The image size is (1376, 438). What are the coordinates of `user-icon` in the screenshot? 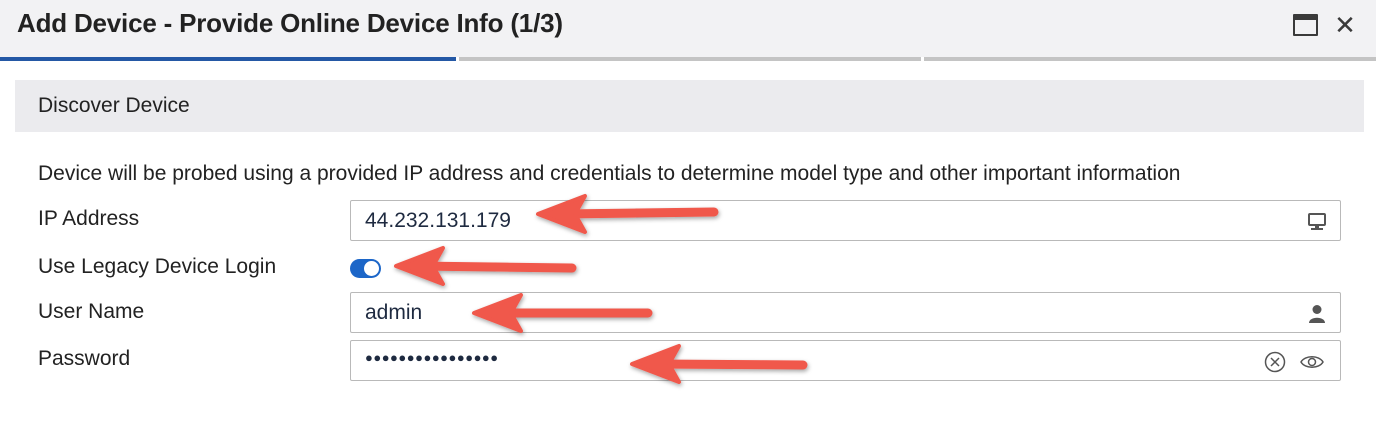 It's located at (1317, 314).